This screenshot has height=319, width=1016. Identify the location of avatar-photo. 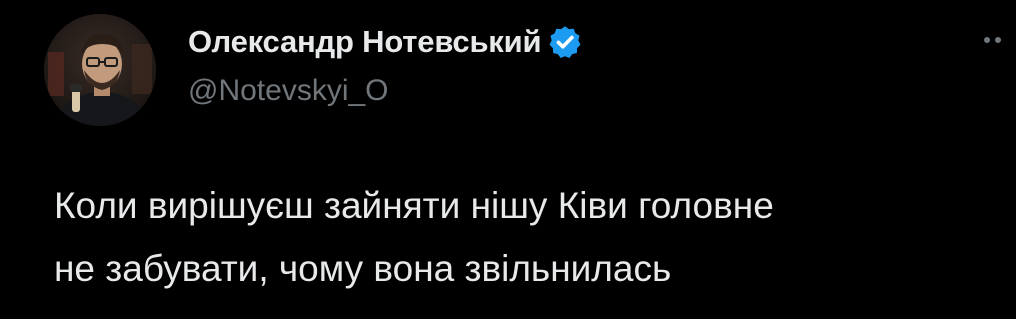
(100, 70).